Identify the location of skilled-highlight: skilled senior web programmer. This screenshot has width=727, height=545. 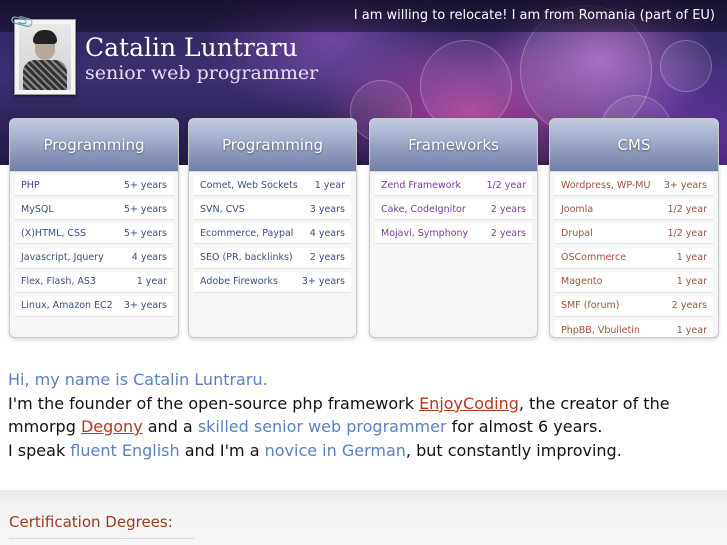
(322, 426).